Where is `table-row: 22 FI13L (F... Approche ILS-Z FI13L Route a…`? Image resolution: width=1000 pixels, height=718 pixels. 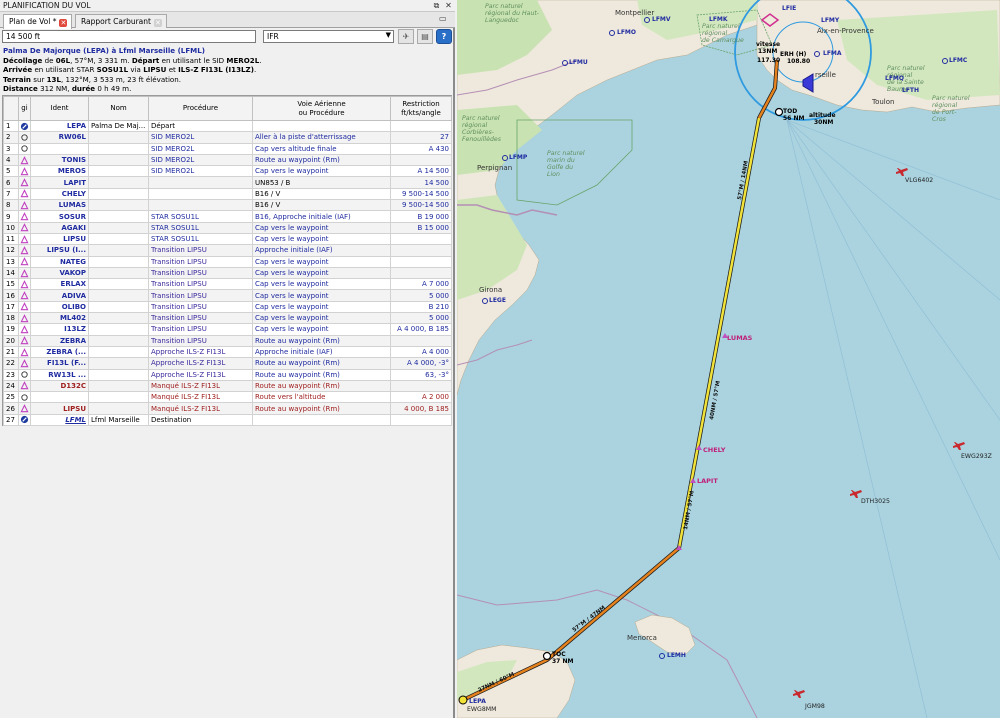 table-row: 22 FI13L (F... Approche ILS-Z FI13L Route a… is located at coordinates (227, 363).